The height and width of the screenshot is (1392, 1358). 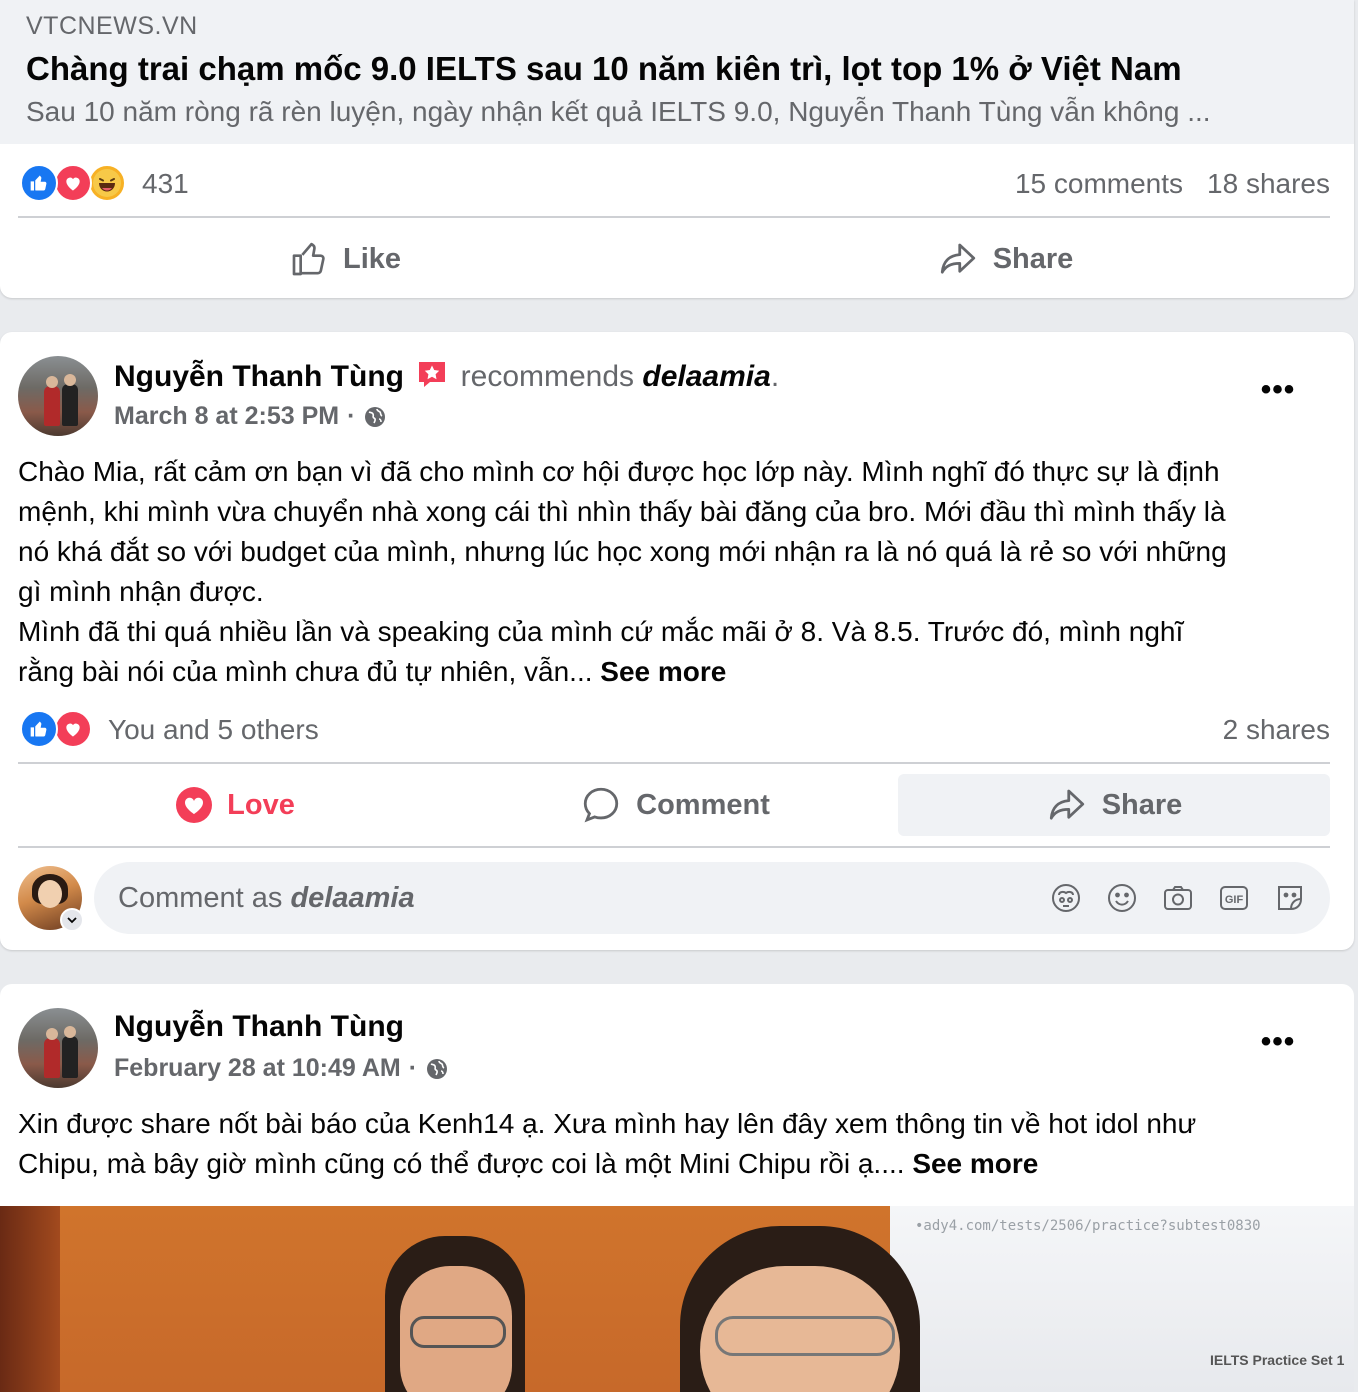 I want to click on engagement-meta: 15 comments 18 shares, so click(x=1172, y=184).